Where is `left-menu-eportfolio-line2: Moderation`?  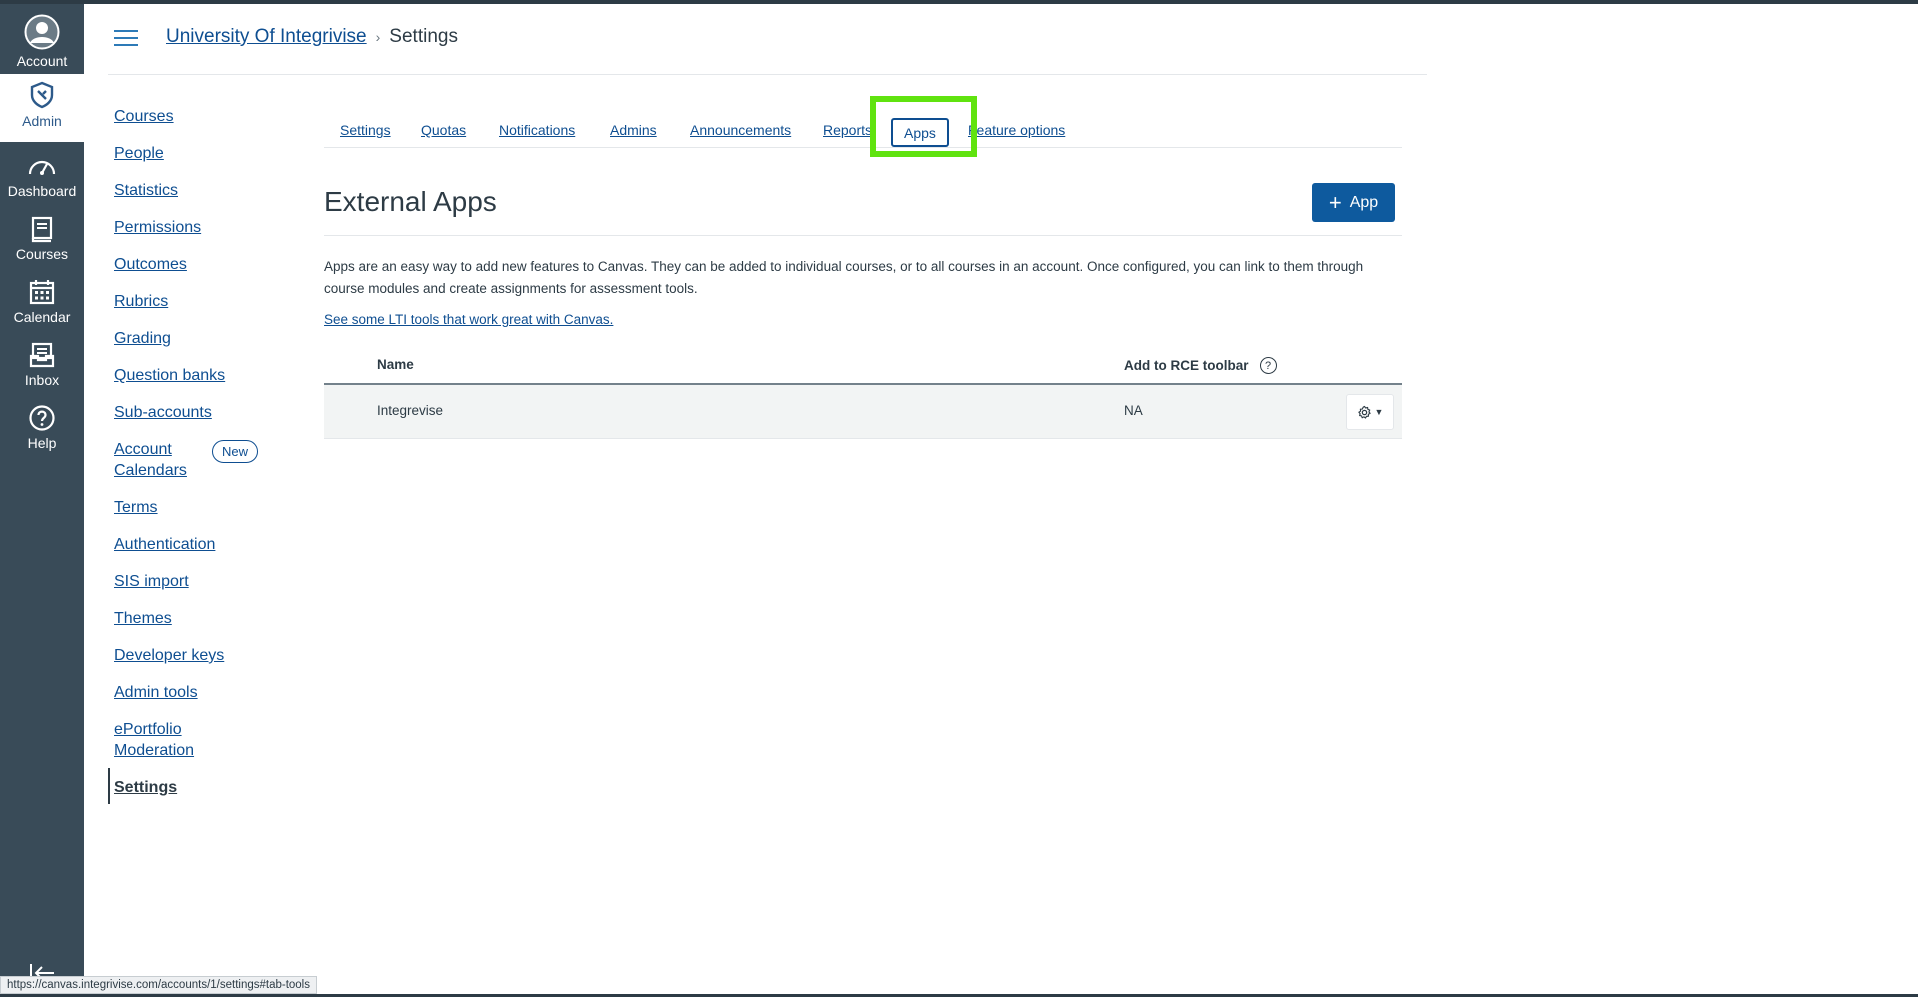 left-menu-eportfolio-line2: Moderation is located at coordinates (154, 750).